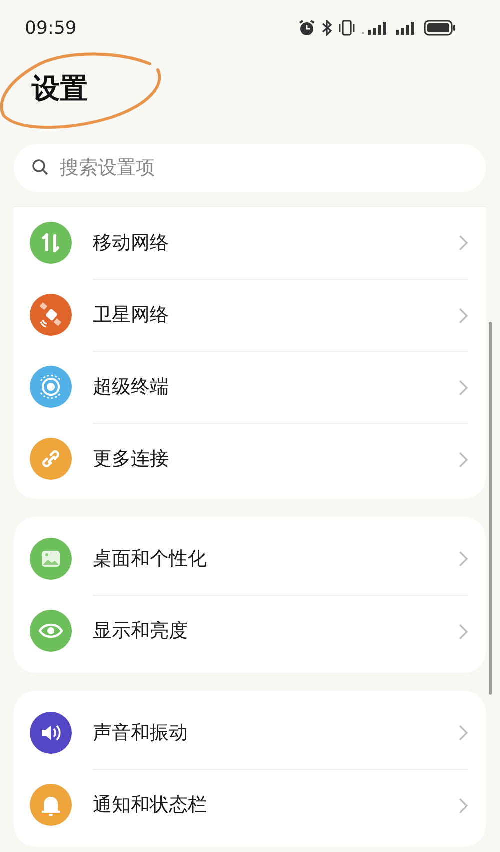  What do you see at coordinates (60, 89) in the screenshot?
I see `page-title: 设置` at bounding box center [60, 89].